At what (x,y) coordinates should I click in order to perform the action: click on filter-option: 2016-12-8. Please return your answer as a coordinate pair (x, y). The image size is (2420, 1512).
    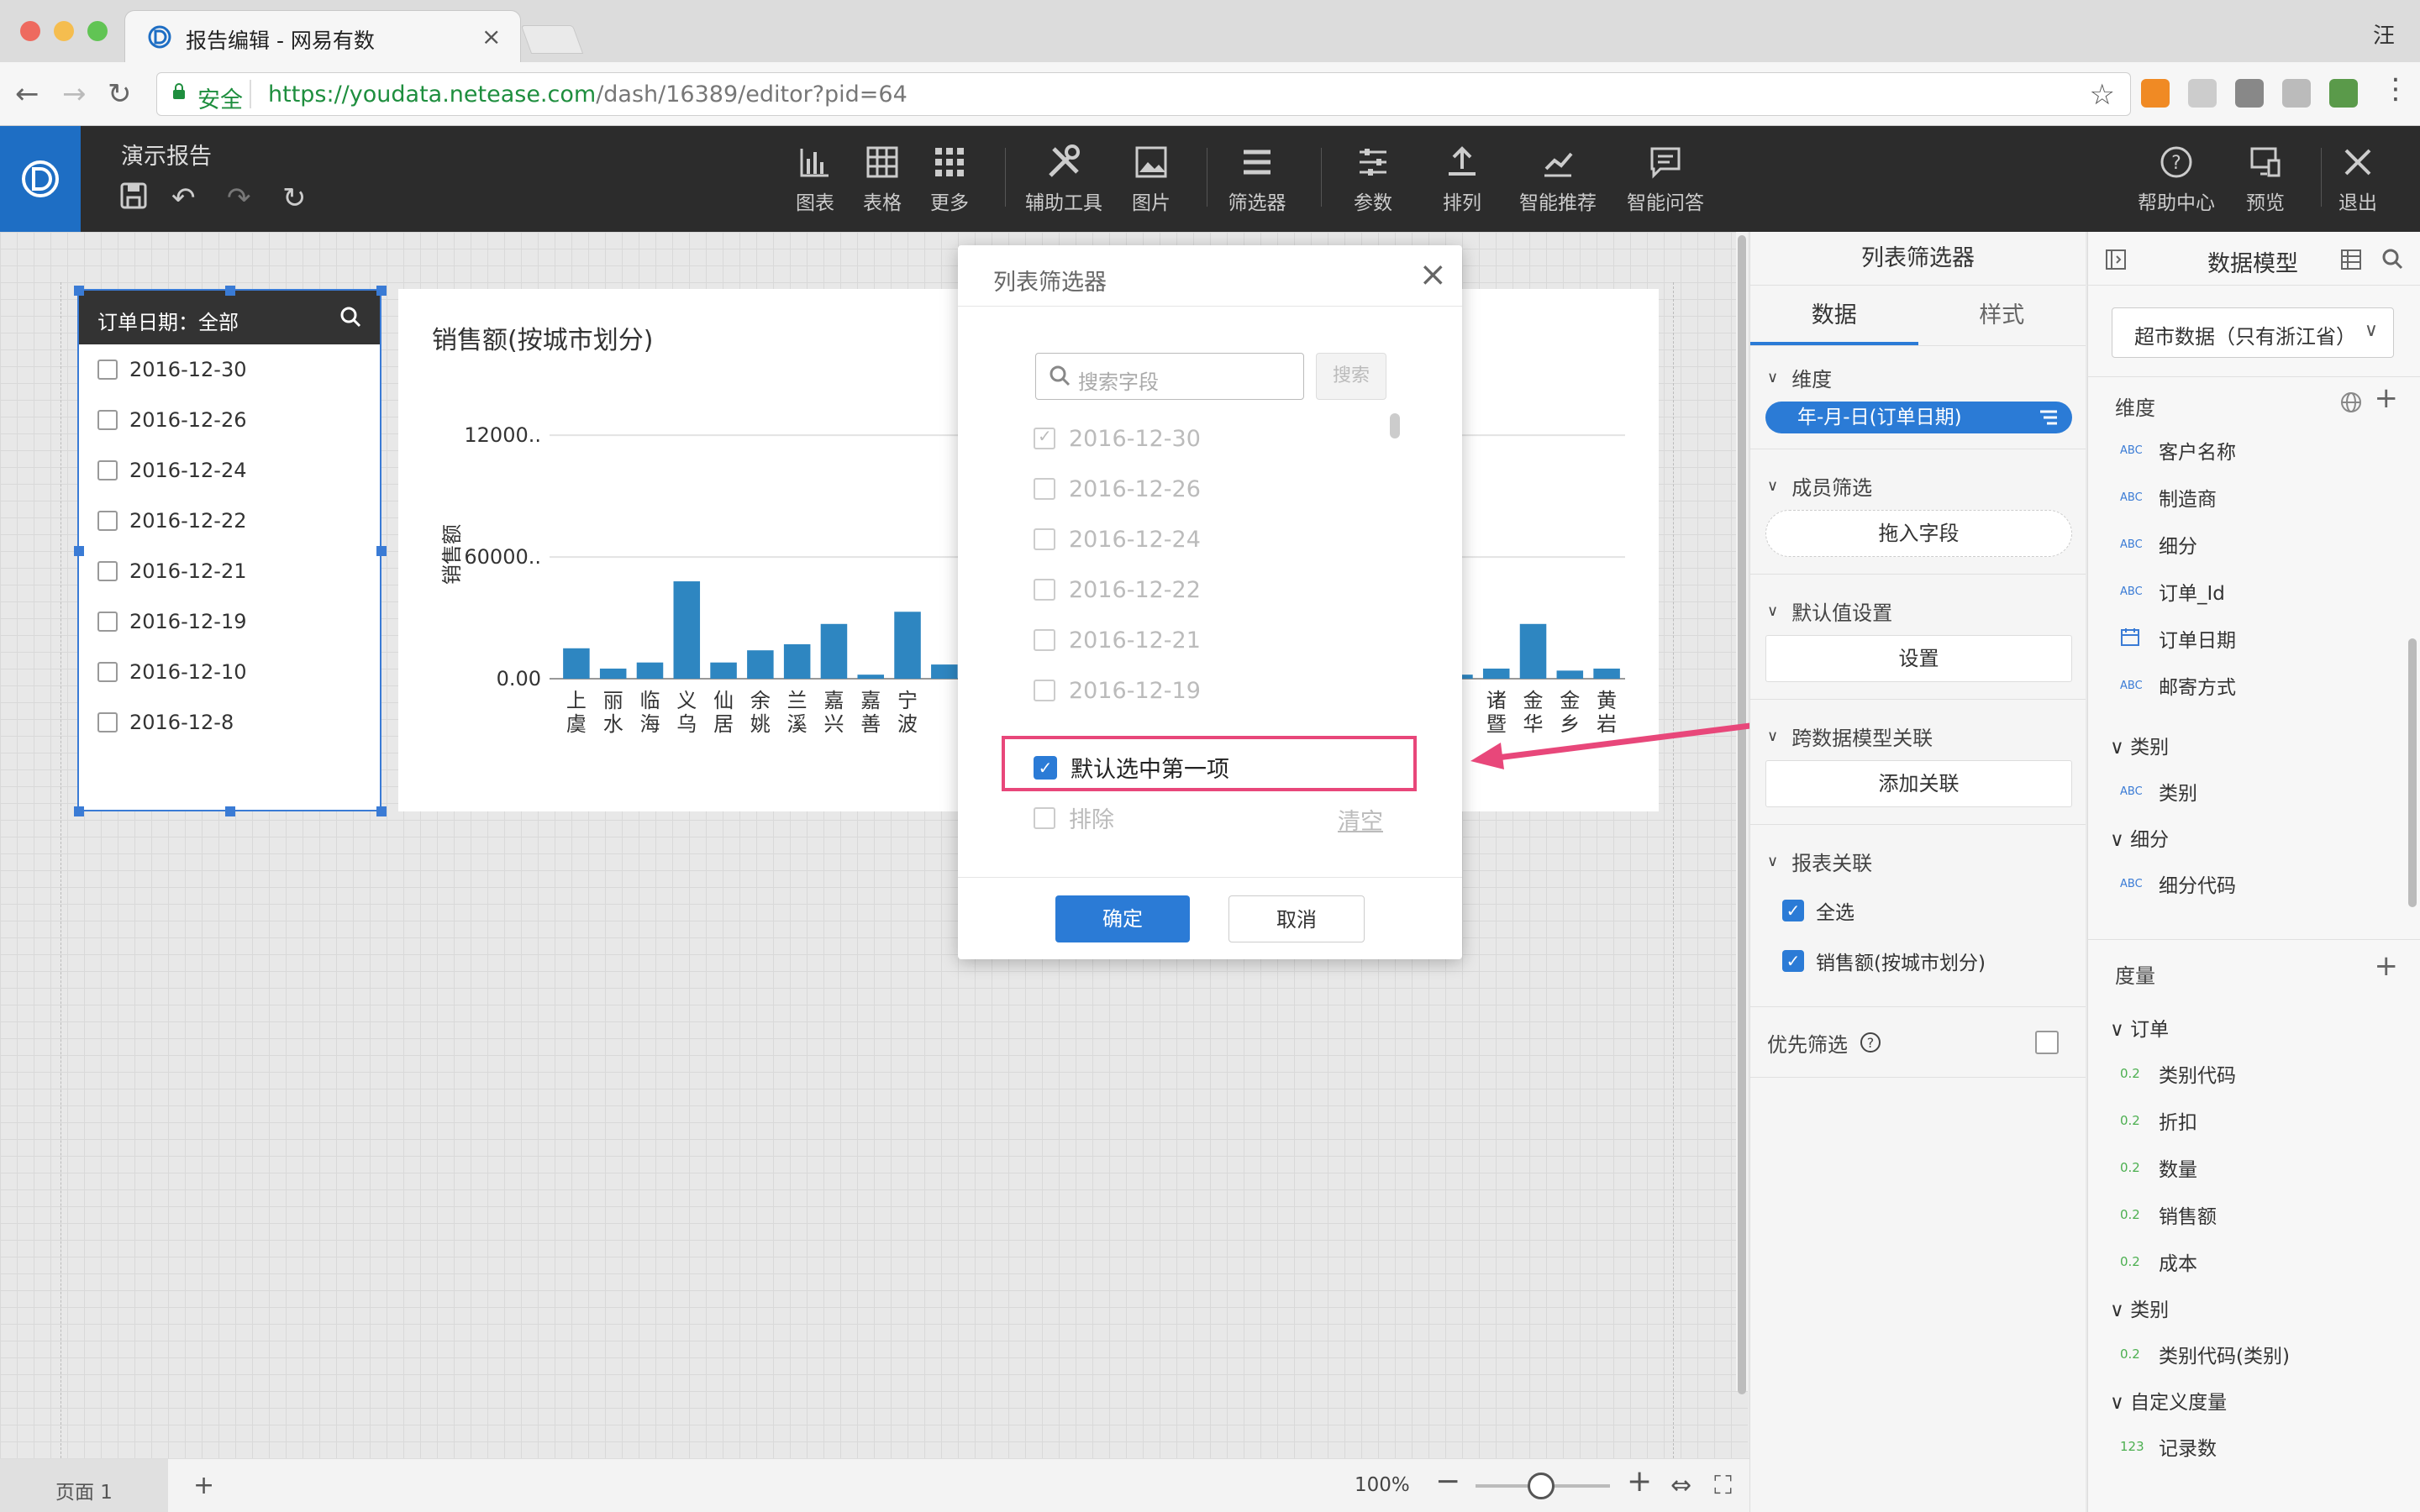
    Looking at the image, I should click on (229, 722).